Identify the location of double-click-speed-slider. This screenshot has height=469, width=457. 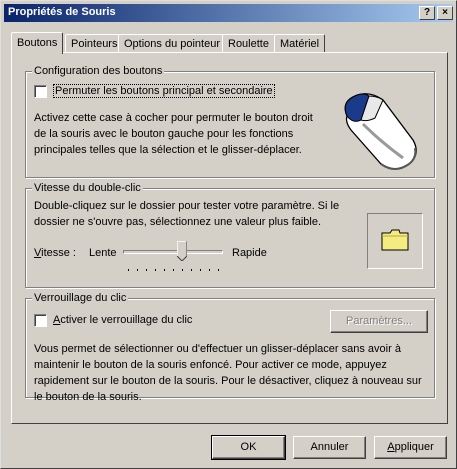
(175, 257).